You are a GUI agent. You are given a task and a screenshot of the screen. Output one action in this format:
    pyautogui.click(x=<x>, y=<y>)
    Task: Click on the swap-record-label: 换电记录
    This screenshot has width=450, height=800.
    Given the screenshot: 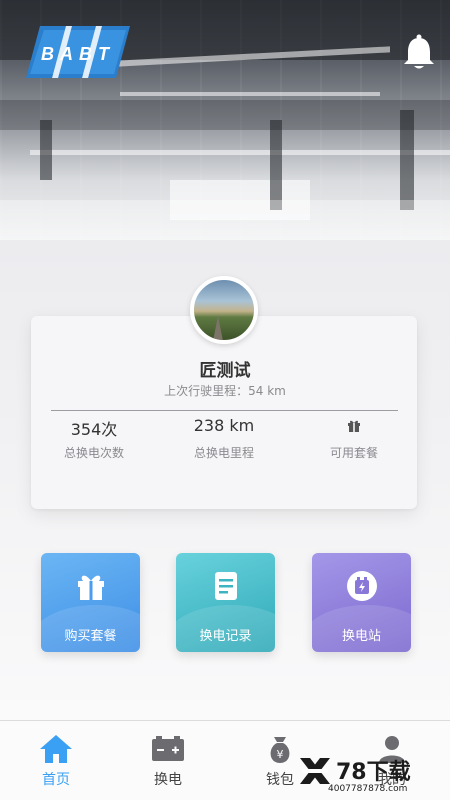 What is the action you would take?
    pyautogui.click(x=225, y=636)
    